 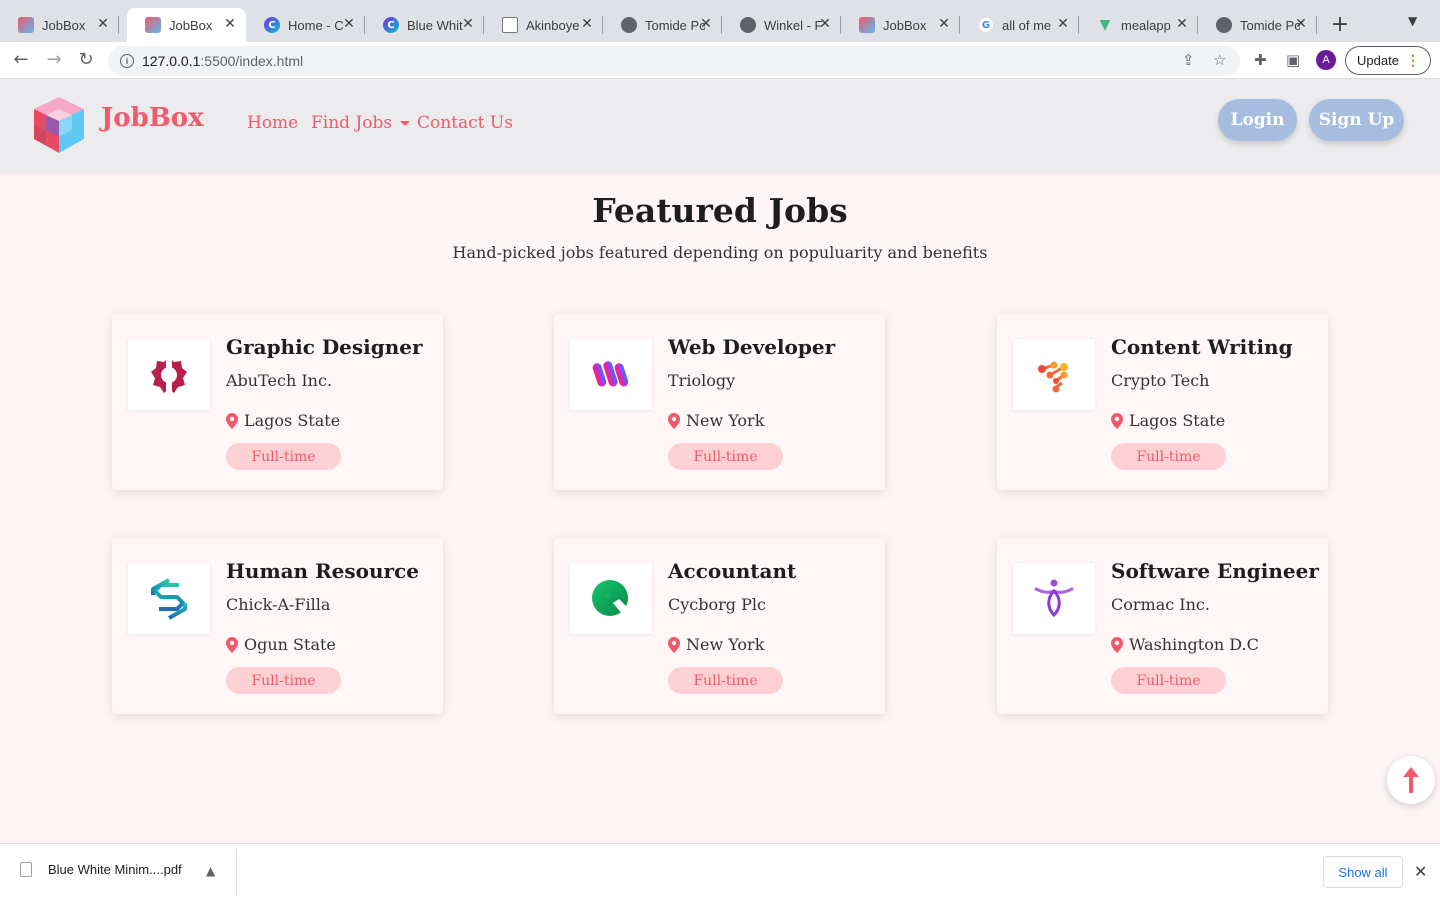 I want to click on side-panel-icon: ▣, so click(x=1293, y=60).